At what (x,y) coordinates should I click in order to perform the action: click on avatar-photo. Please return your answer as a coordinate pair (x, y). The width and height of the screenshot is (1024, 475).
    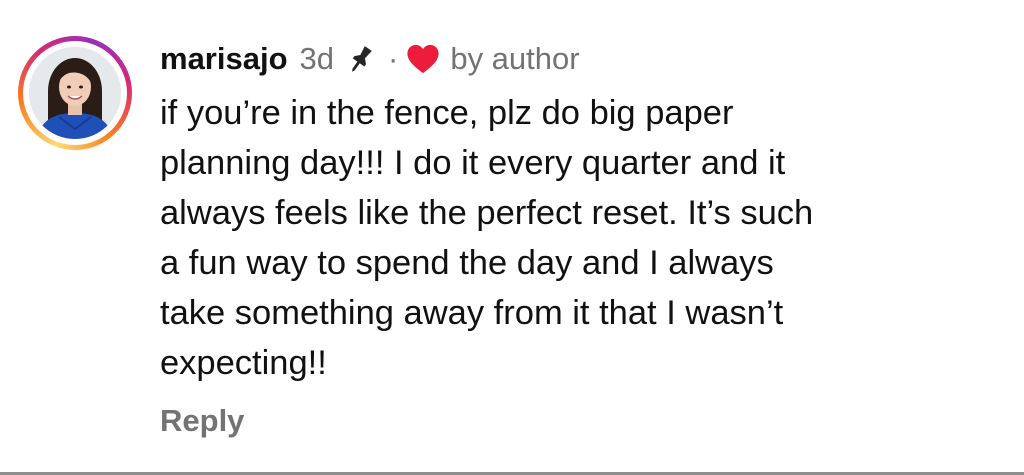
    Looking at the image, I should click on (75, 93).